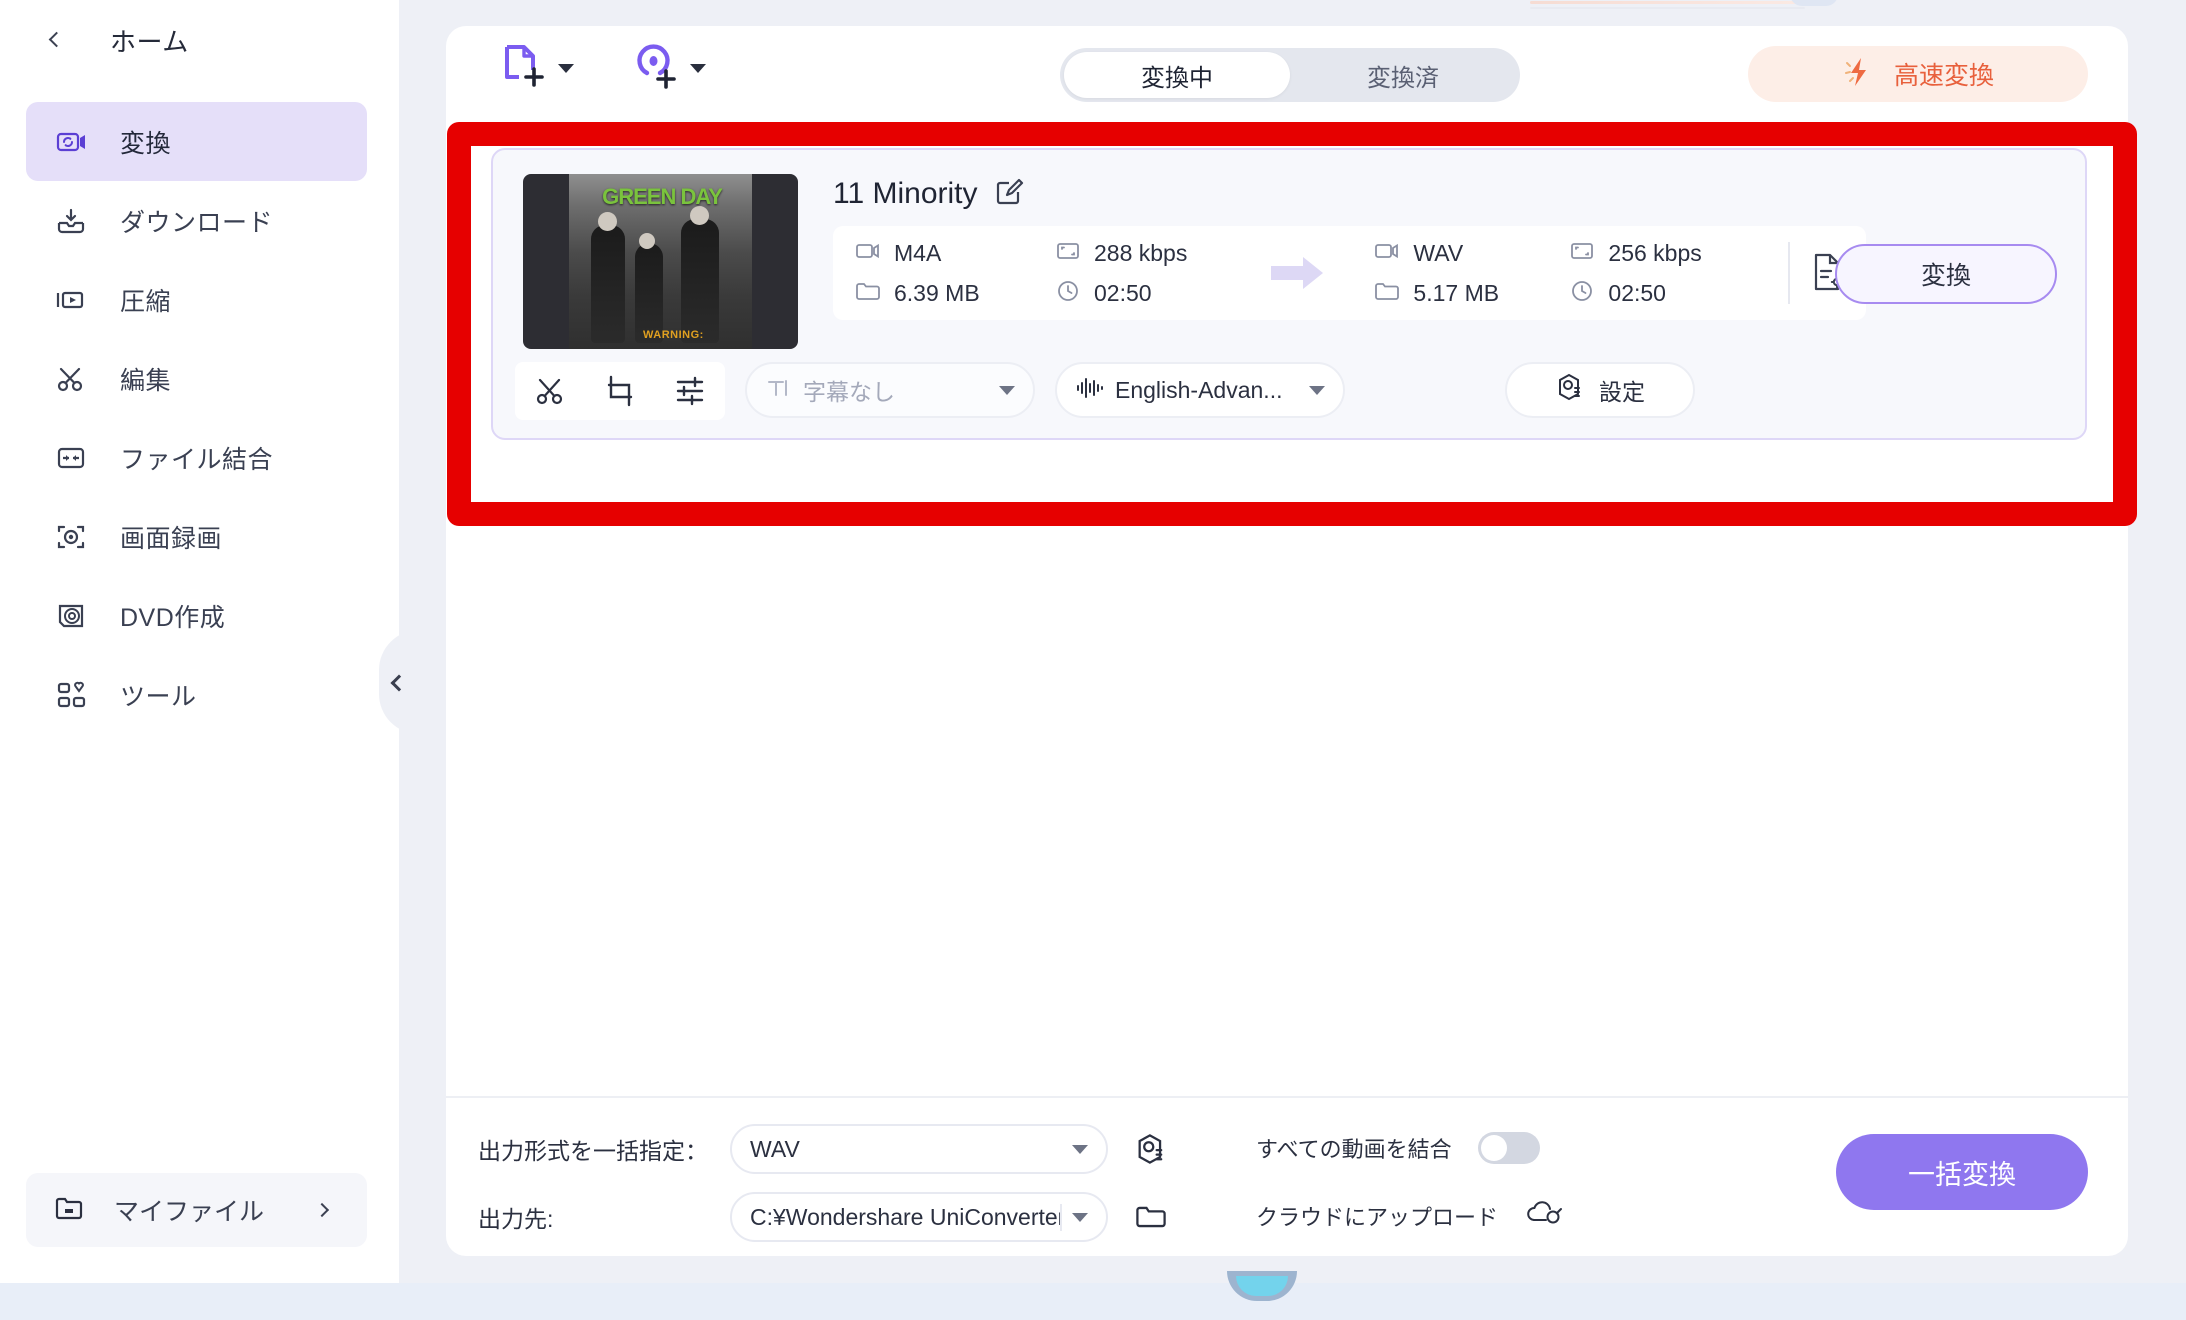  I want to click on batch-convert-label: 一括変換, so click(1962, 1174).